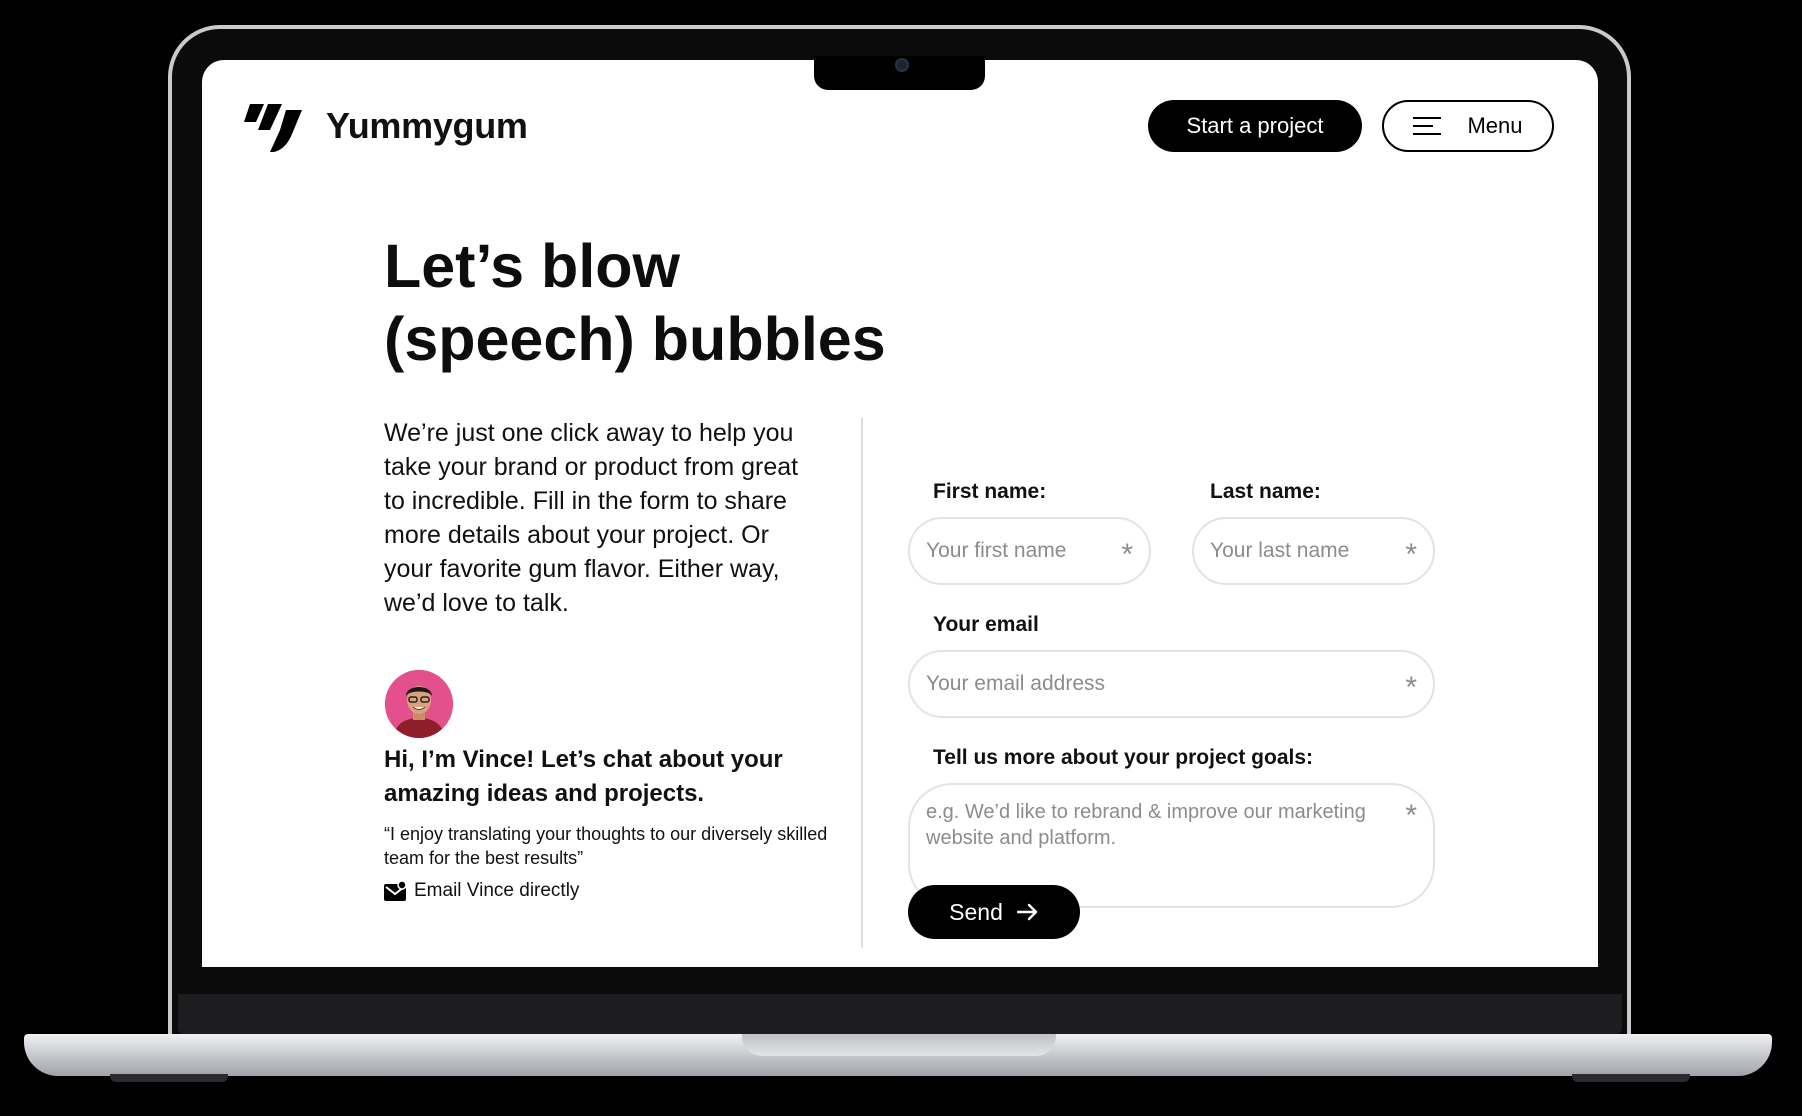  Describe the element at coordinates (635, 339) in the screenshot. I see `headline-line-2: (speech) bubbles` at that location.